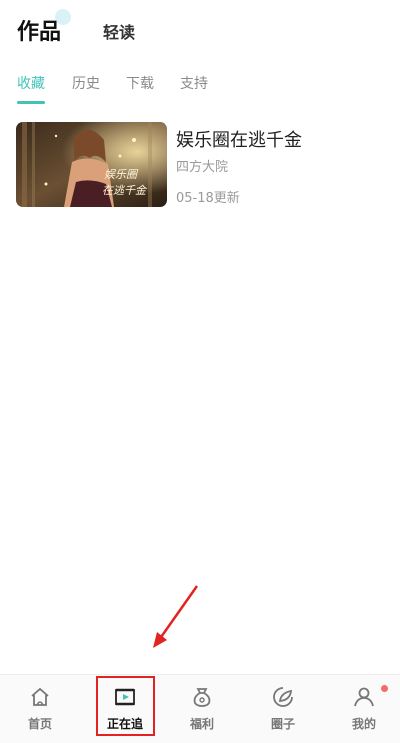 This screenshot has width=400, height=743. I want to click on book-cover: 娱乐圈 在逃千金, so click(91, 164).